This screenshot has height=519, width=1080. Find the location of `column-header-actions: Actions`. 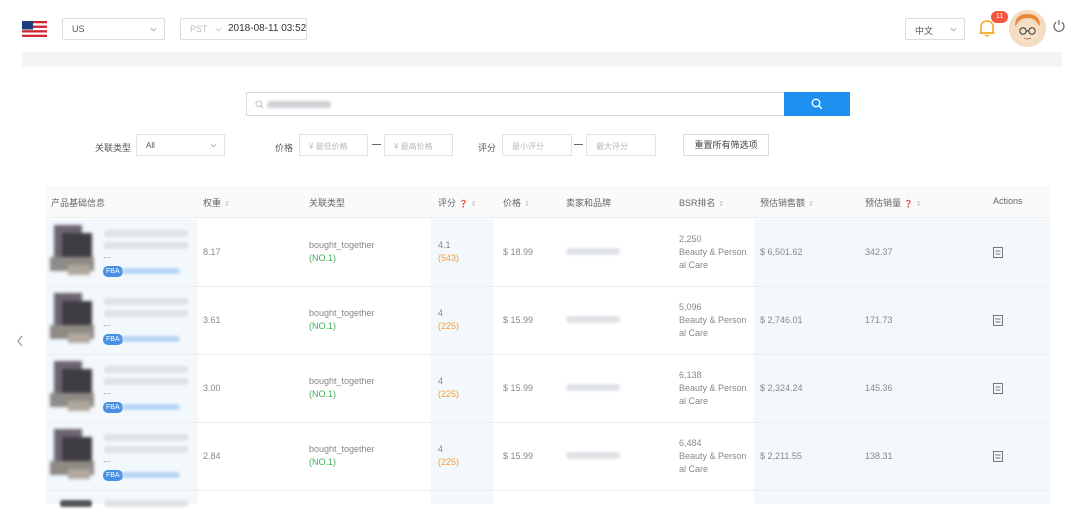

column-header-actions: Actions is located at coordinates (1008, 201).